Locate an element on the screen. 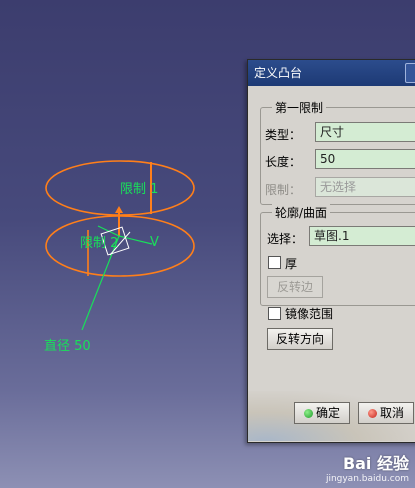 Image resolution: width=415 pixels, height=488 pixels. selection-field: 草图.1 is located at coordinates (362, 236).